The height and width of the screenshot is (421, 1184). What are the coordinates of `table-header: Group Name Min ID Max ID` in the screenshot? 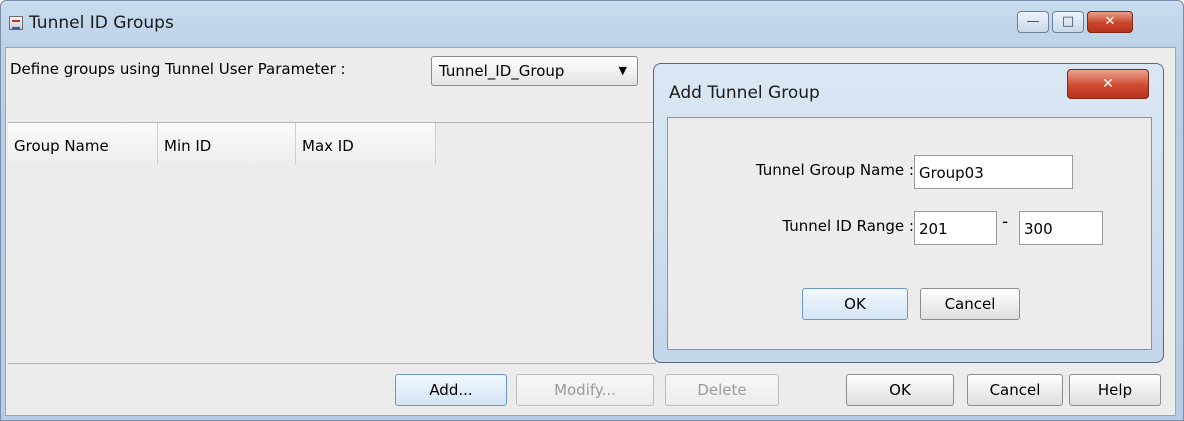 It's located at (222, 144).